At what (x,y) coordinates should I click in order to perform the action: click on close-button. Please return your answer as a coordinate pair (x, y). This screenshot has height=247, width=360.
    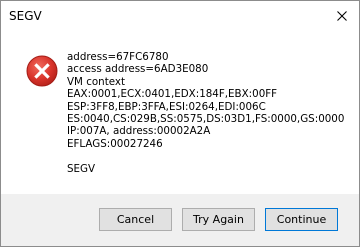
    Looking at the image, I should click on (342, 16).